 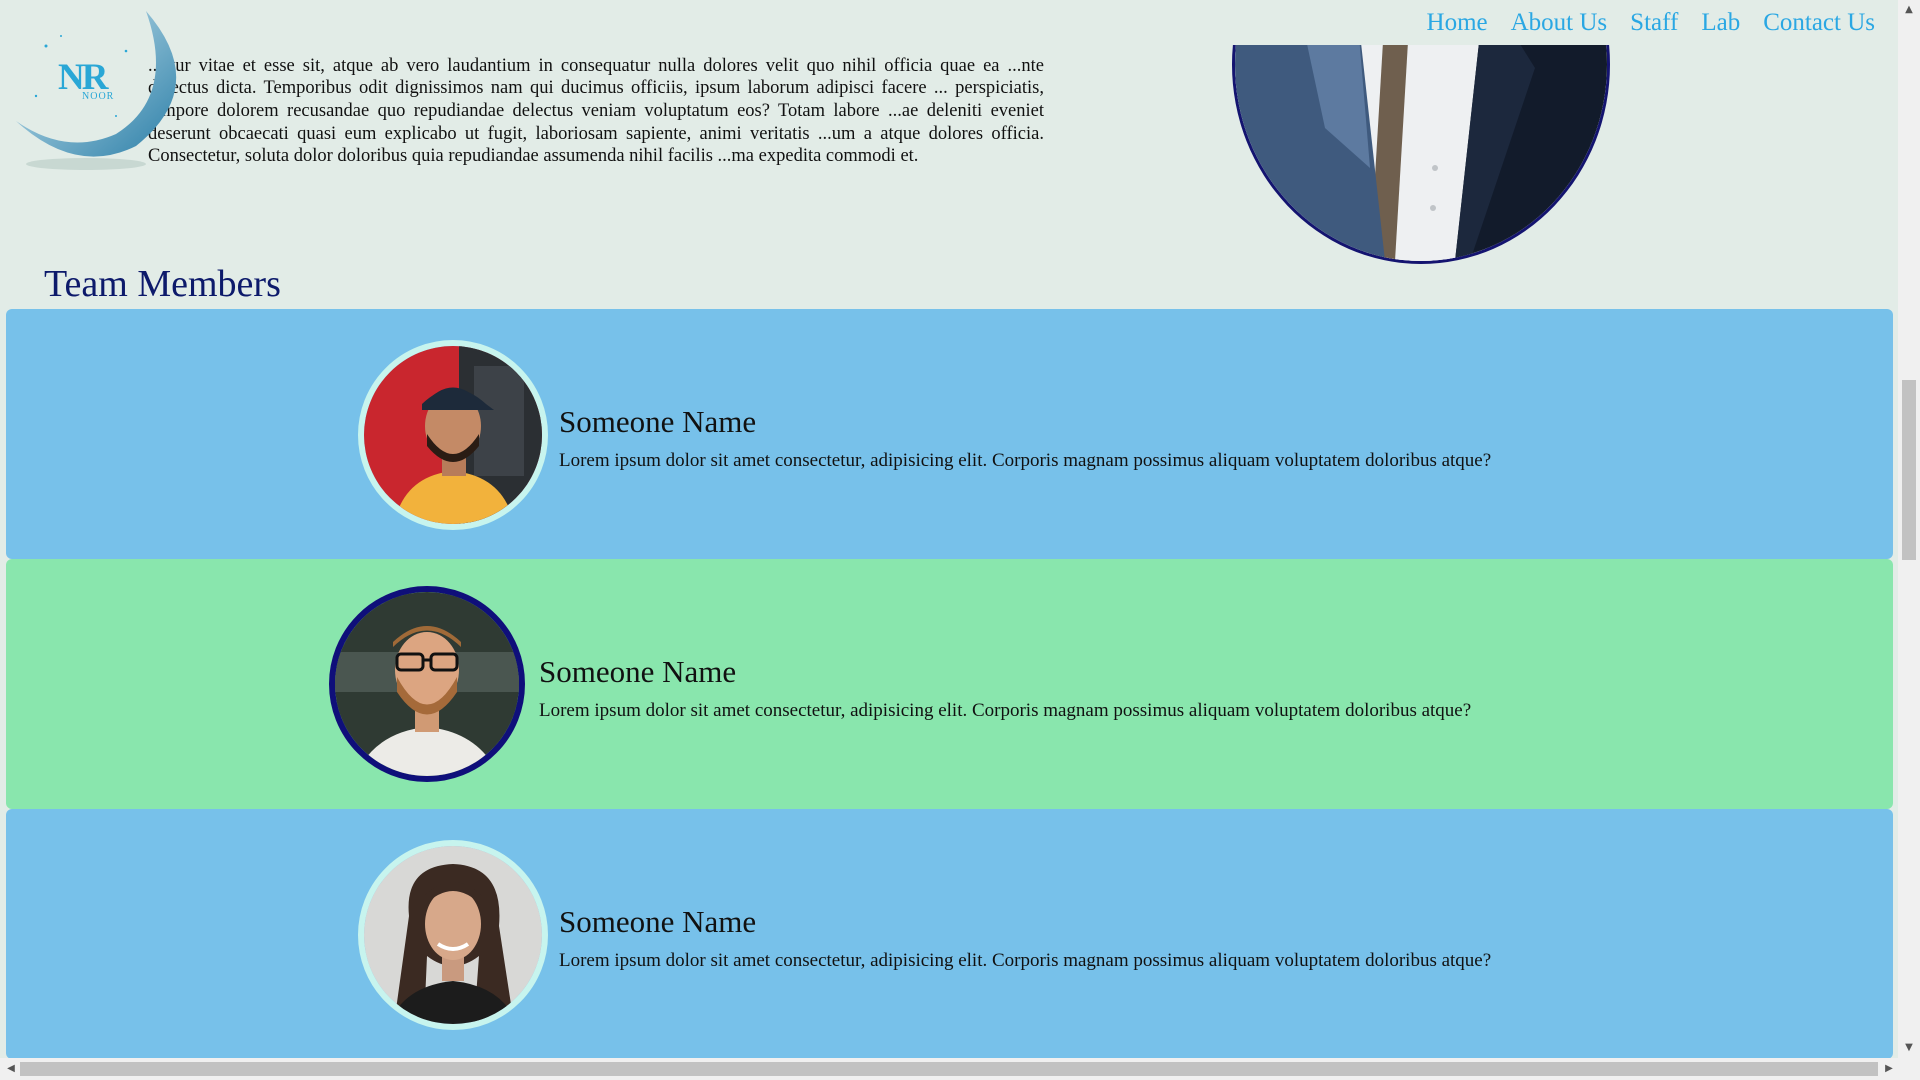 What do you see at coordinates (98, 96) in the screenshot?
I see `logo-subtext: NOOR` at bounding box center [98, 96].